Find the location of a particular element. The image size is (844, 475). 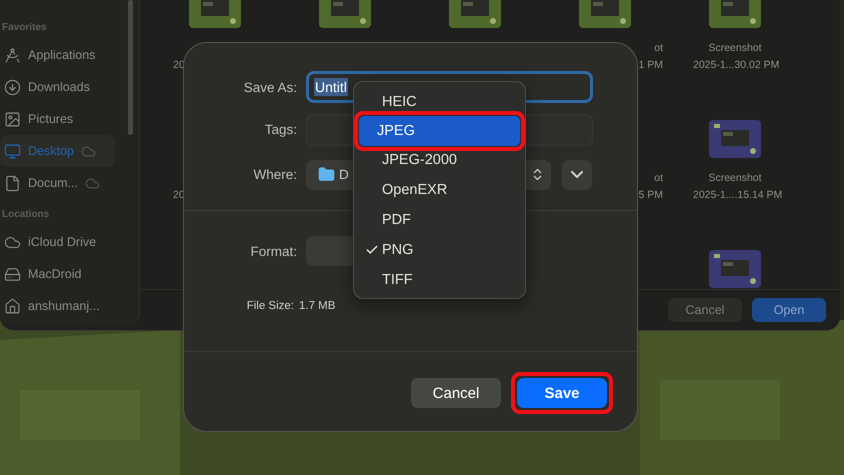

field-label: Save As: is located at coordinates (269, 87).